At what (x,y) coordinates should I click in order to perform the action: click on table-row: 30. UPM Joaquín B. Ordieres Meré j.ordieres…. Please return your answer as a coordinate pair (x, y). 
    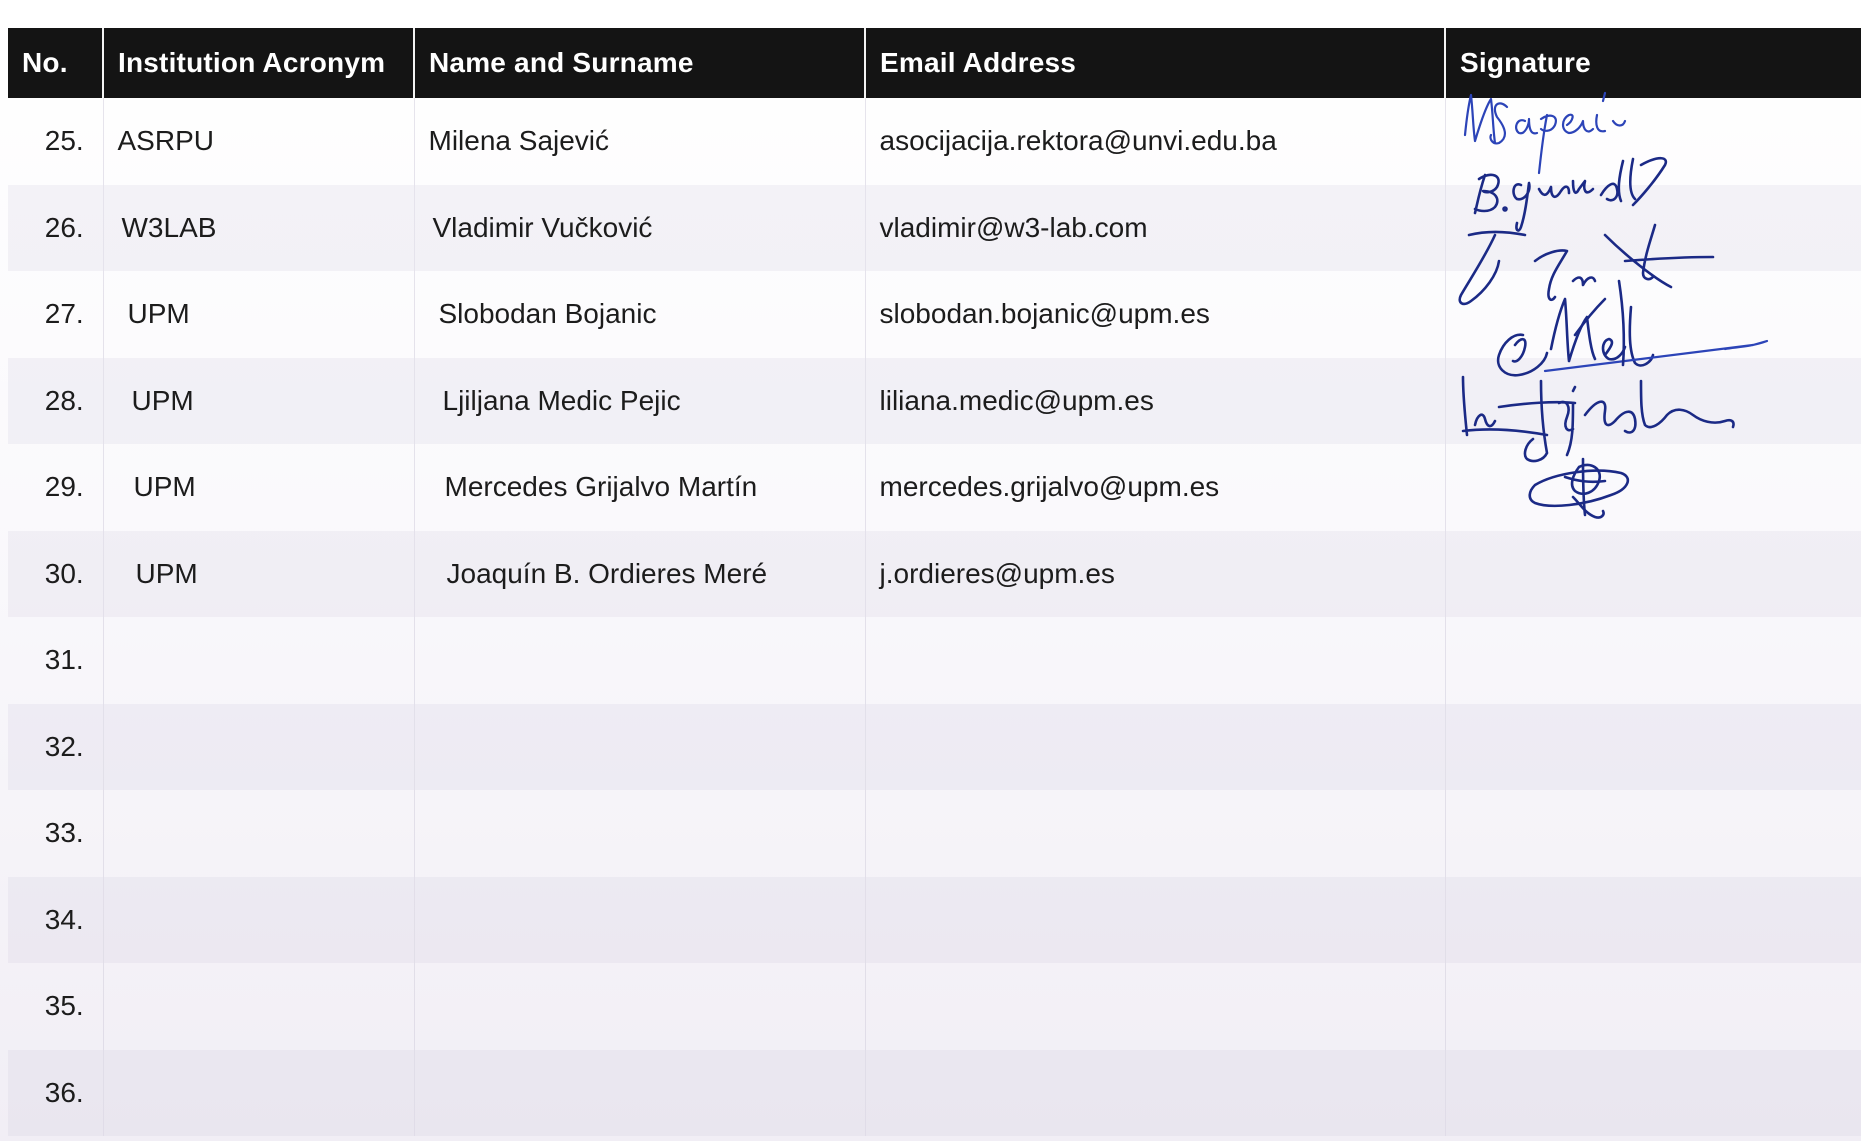
    Looking at the image, I should click on (934, 573).